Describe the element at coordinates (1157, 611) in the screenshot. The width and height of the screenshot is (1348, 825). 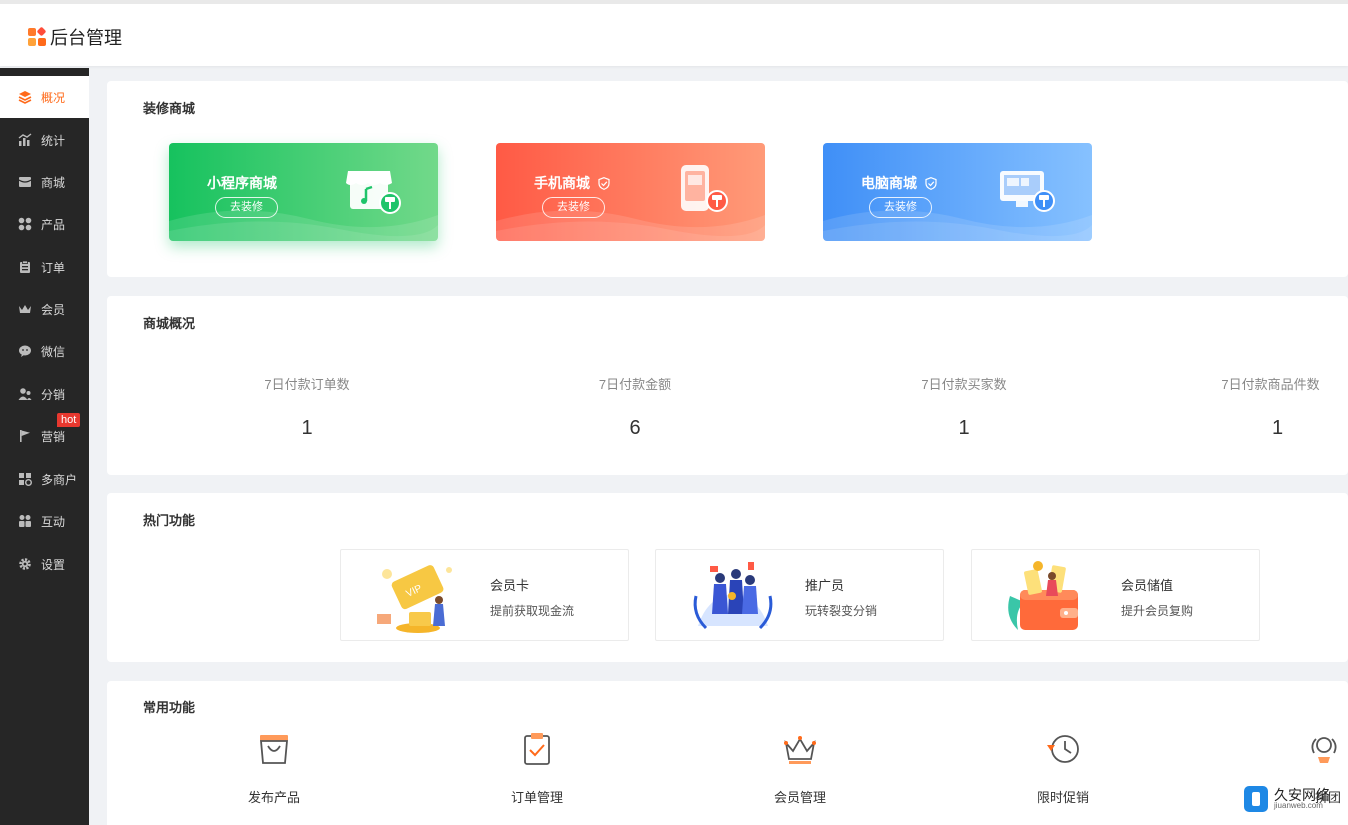
I see `hot-card-desc: 提升会员复购` at that location.